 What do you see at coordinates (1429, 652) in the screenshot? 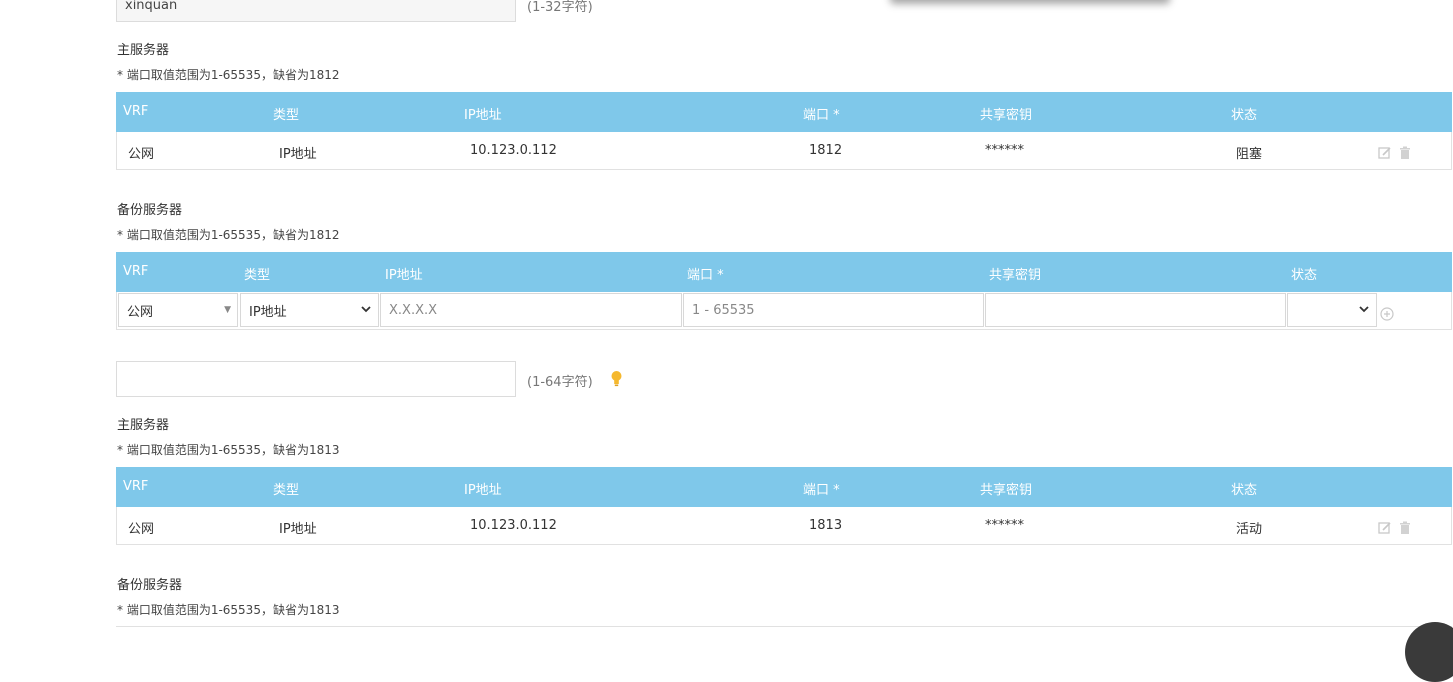
I see `floating-button-edge` at bounding box center [1429, 652].